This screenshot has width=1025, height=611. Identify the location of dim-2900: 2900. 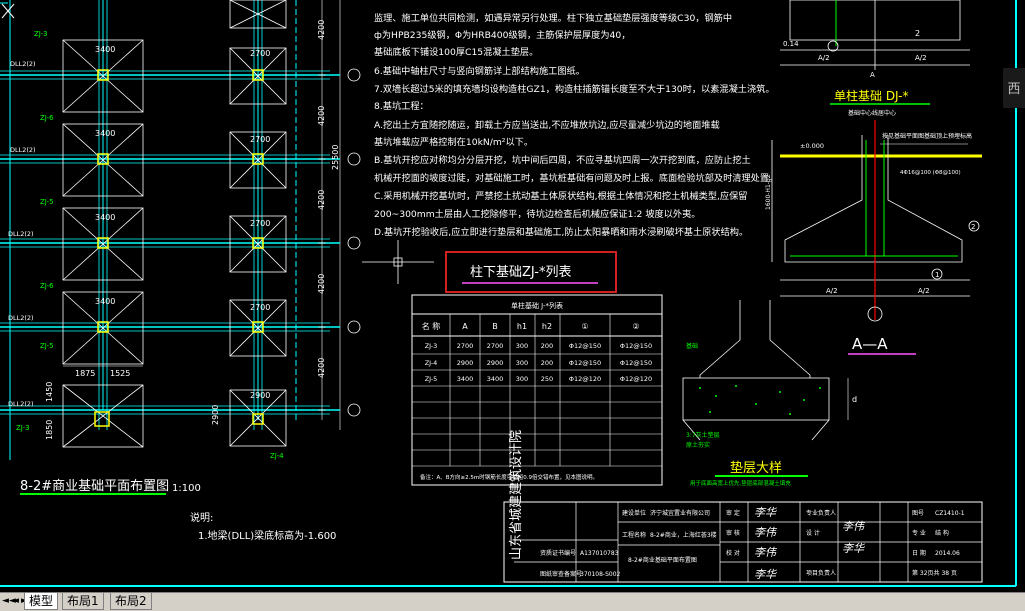
(260, 395).